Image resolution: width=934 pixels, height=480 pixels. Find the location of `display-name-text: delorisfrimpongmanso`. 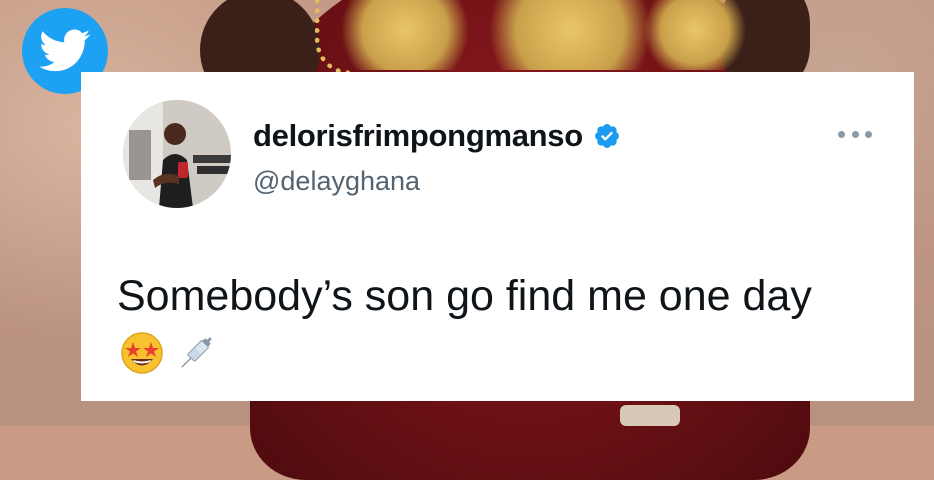

display-name-text: delorisfrimpongmanso is located at coordinates (418, 136).